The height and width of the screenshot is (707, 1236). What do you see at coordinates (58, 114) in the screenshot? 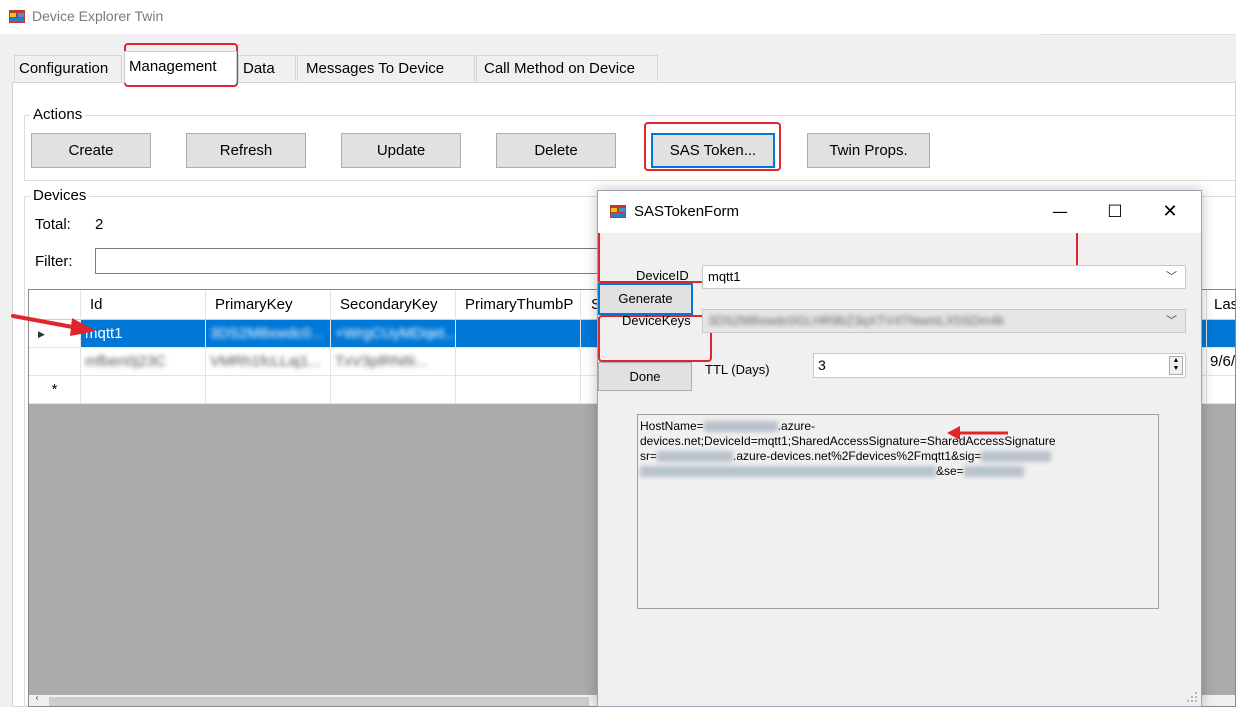
I see `actions-group-title: Actions` at bounding box center [58, 114].